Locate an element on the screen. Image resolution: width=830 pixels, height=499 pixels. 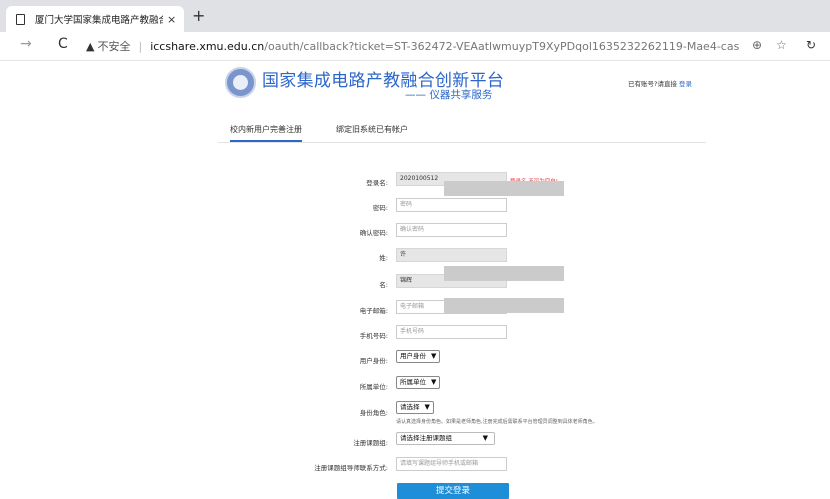
refresh-icon: ↻ is located at coordinates (811, 45).